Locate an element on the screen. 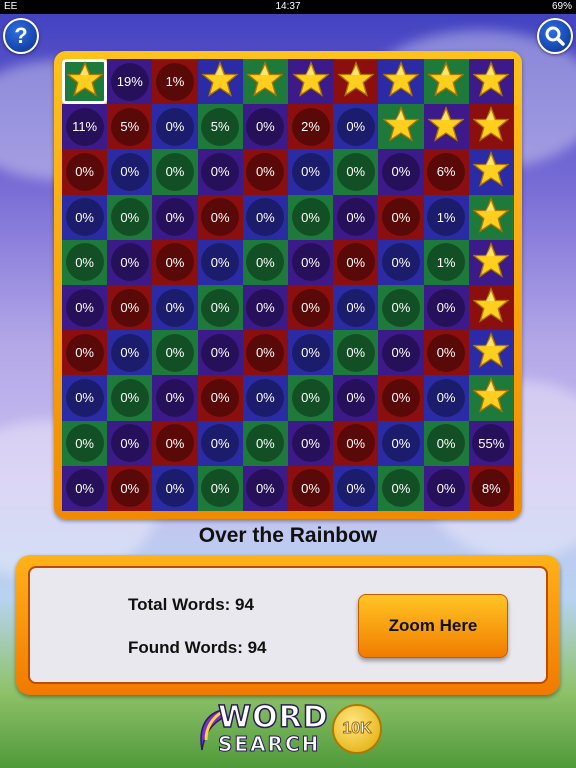 This screenshot has width=576, height=768. zoom-here-button: Zoom Here is located at coordinates (433, 626).